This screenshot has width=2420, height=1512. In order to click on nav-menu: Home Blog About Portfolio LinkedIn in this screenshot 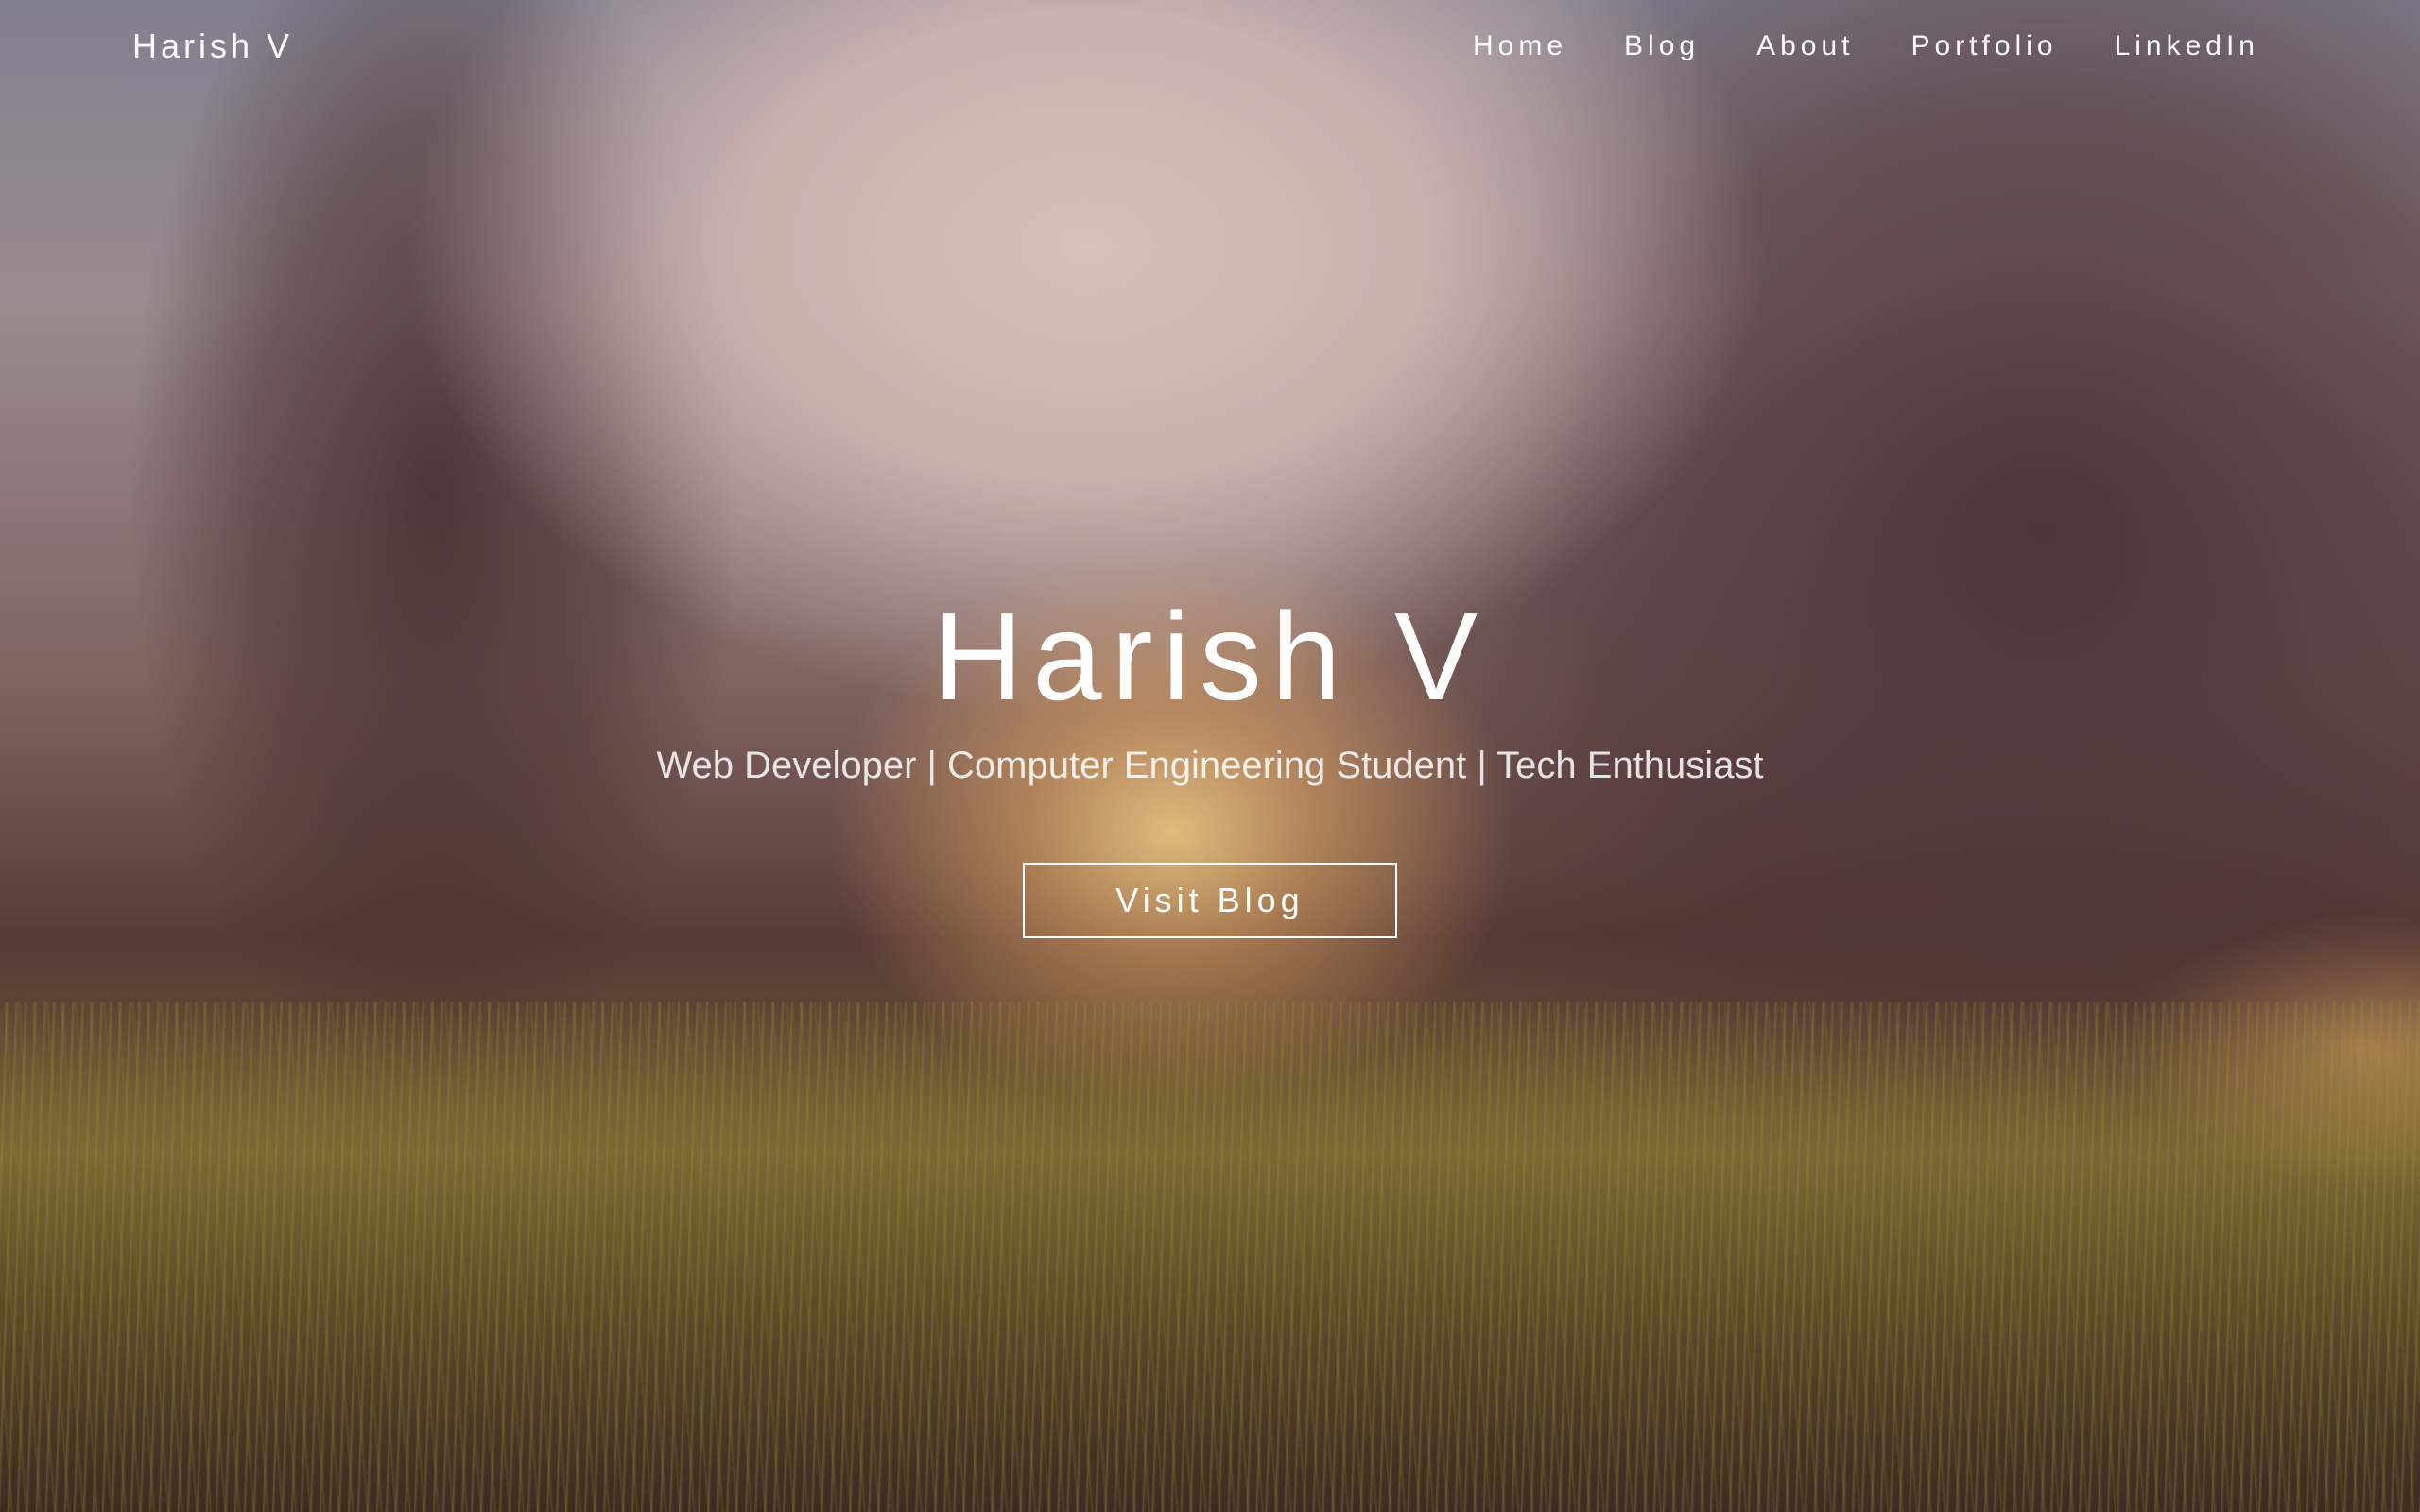, I will do `click(1866, 46)`.